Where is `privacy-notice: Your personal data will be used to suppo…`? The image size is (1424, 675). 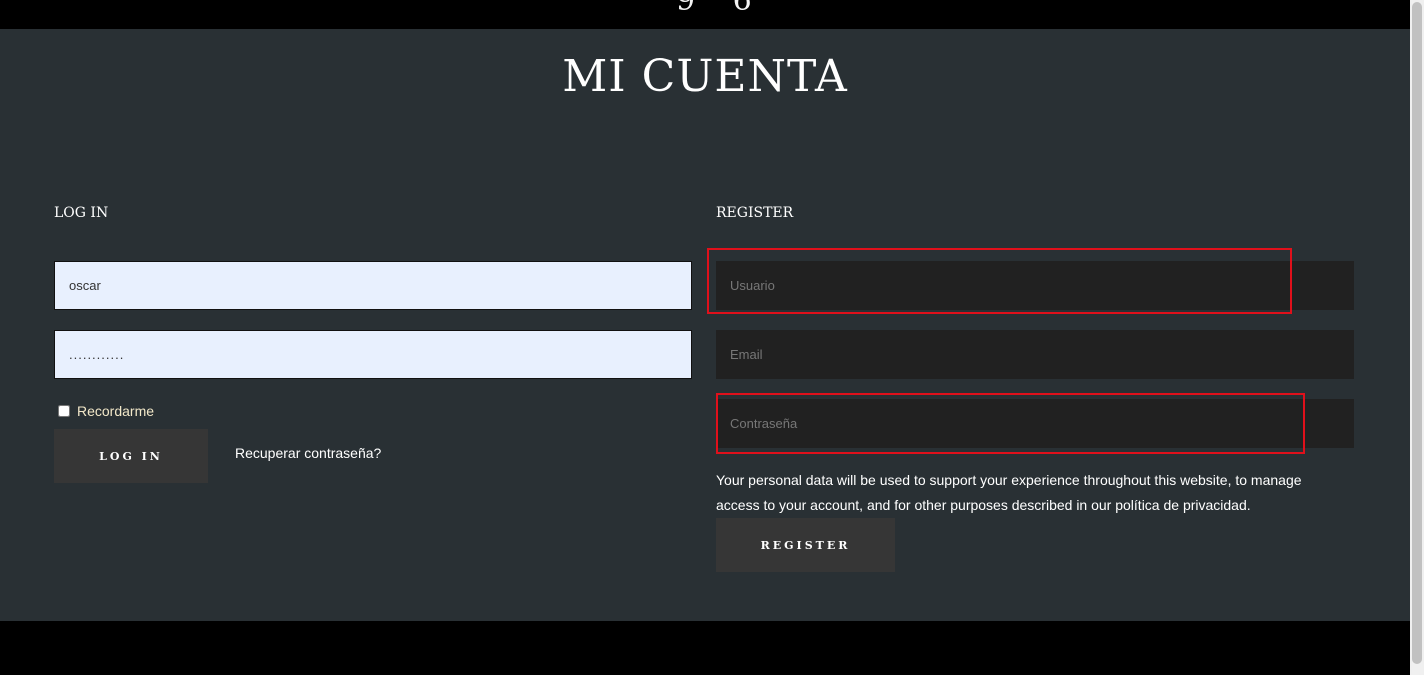
privacy-notice: Your personal data will be used to suppo… is located at coordinates (1031, 493).